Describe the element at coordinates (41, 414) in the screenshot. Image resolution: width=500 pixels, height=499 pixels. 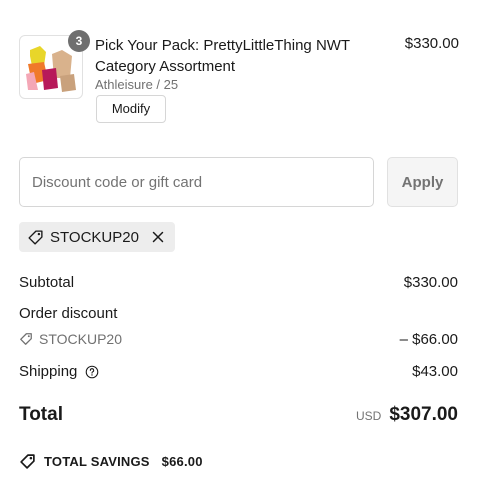
I see `total-label: Total` at that location.